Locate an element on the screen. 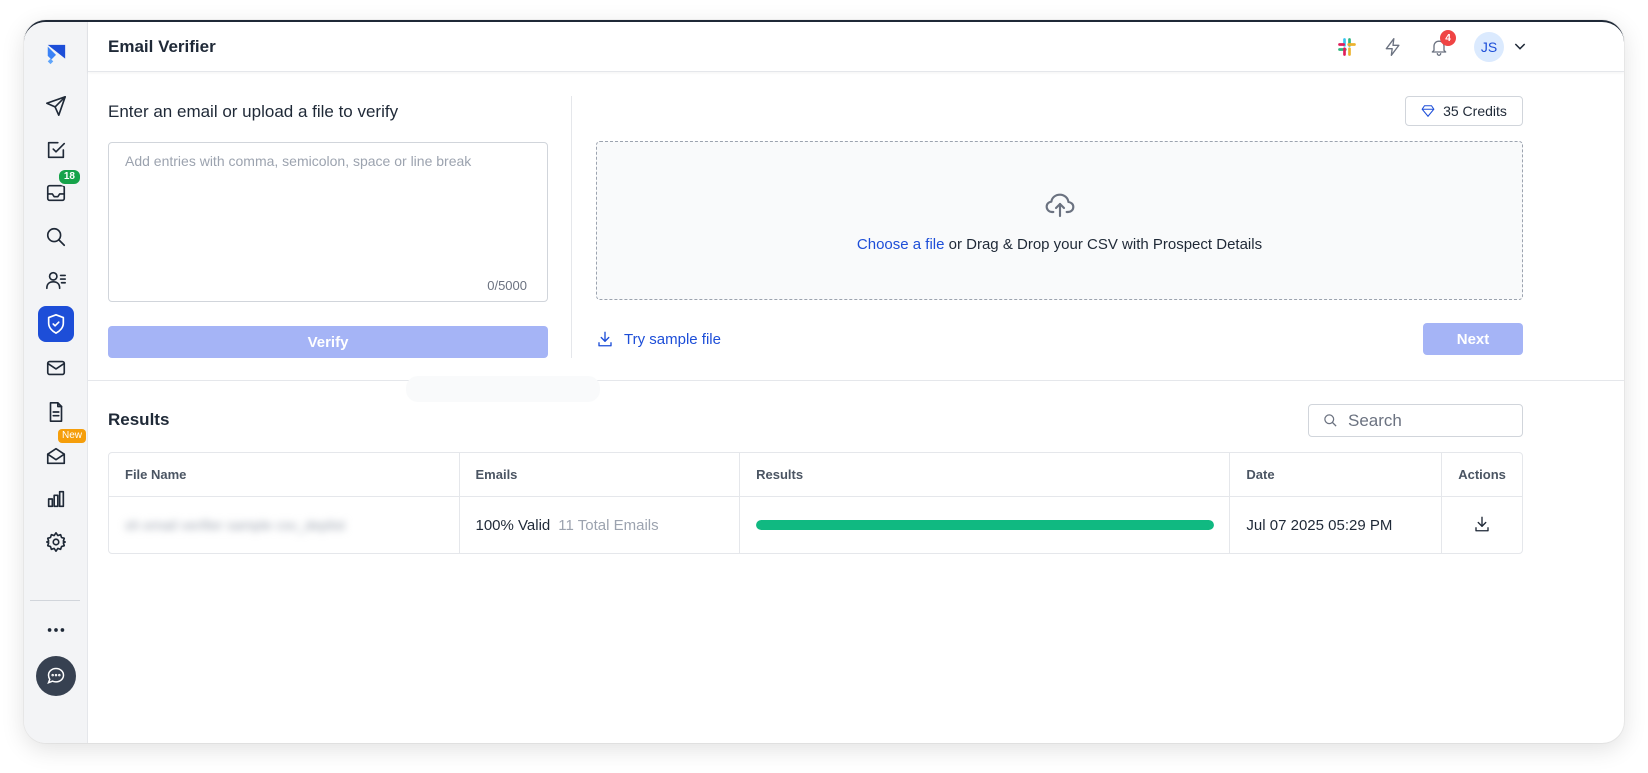  notifications-button: 4 is located at coordinates (1441, 45).